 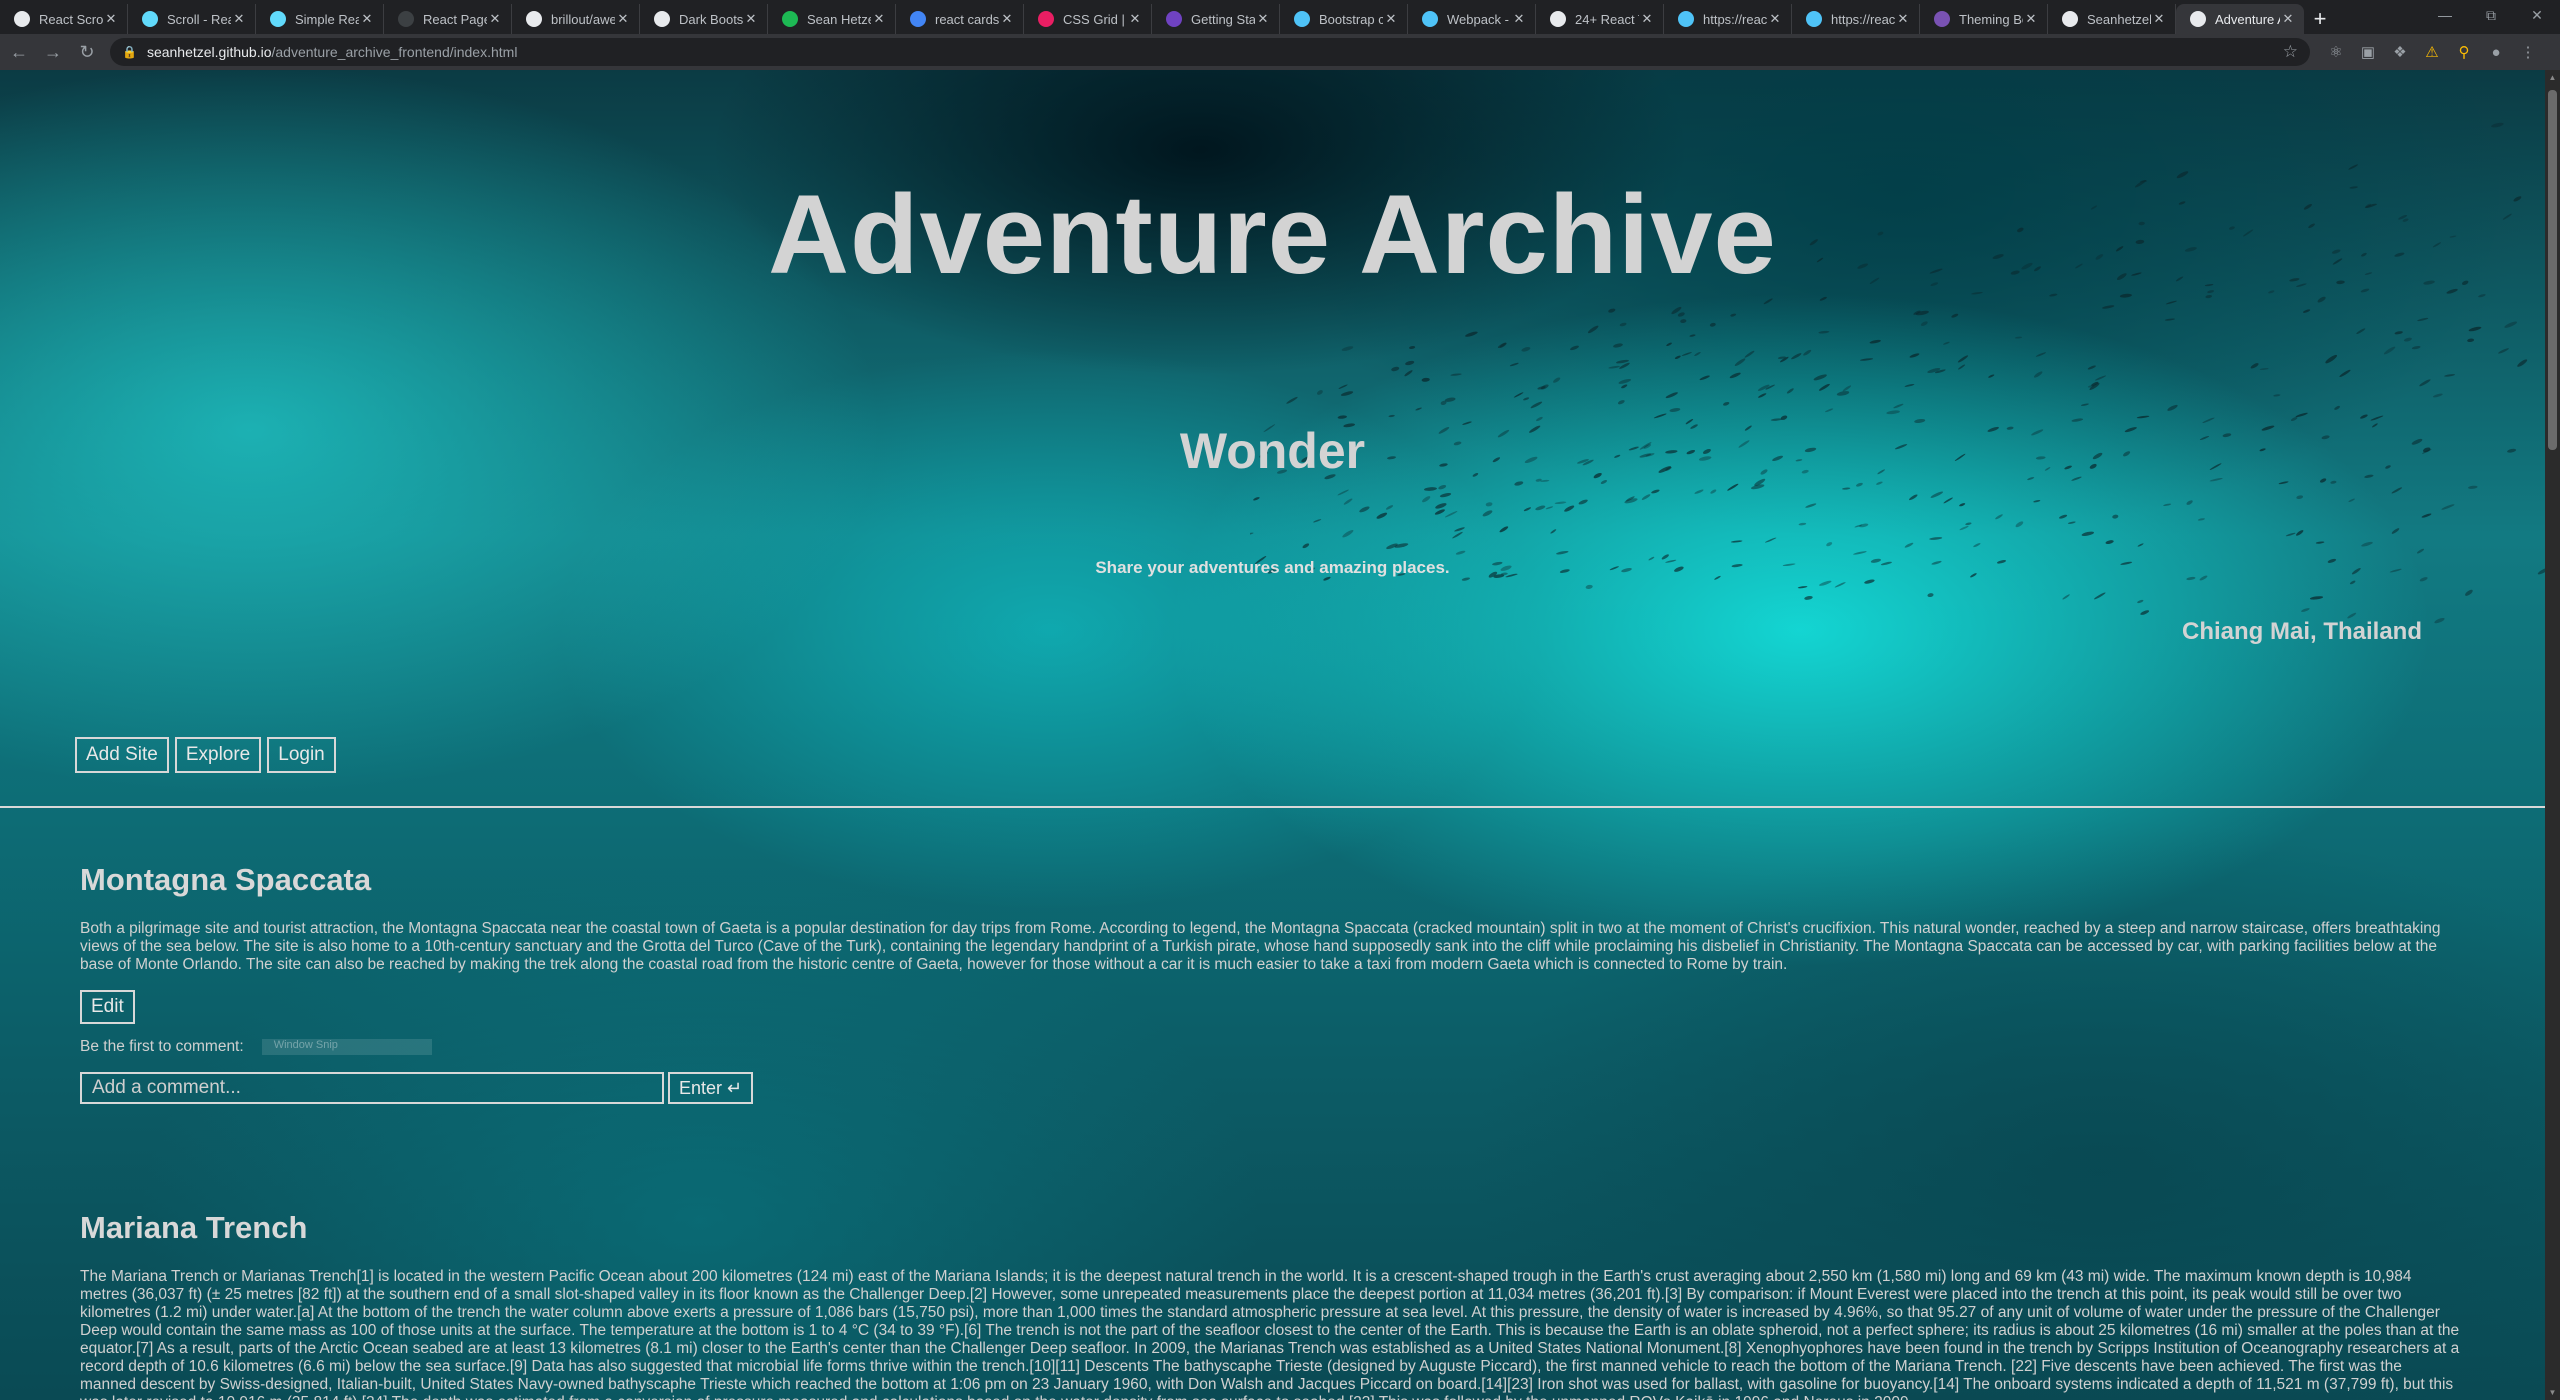 I want to click on reload-icon: ↻, so click(x=87, y=52).